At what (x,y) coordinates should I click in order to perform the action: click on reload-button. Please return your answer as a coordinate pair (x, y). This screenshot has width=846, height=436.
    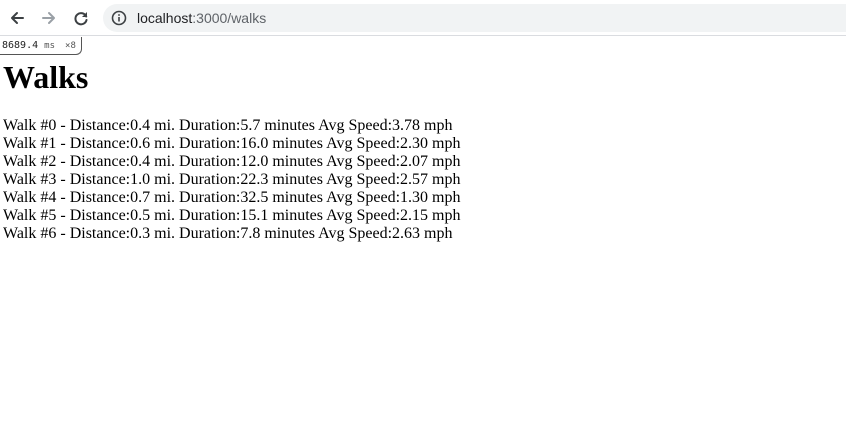
    Looking at the image, I should click on (81, 18).